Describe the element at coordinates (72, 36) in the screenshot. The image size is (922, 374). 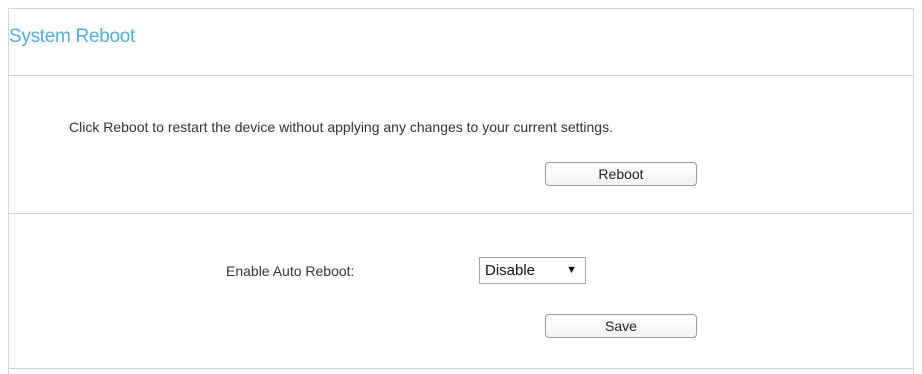
I see `page-title: System Reboot` at that location.